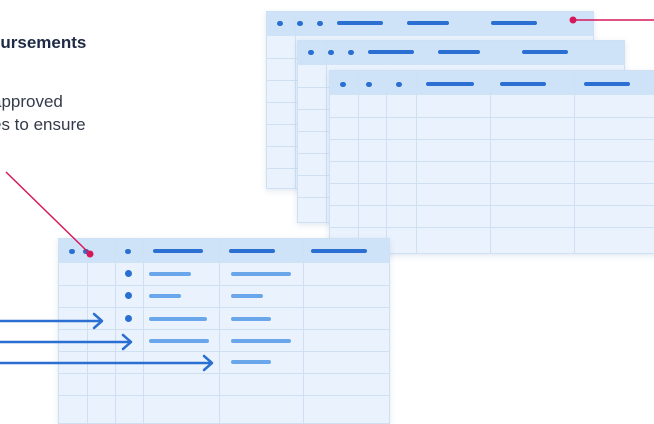 The image size is (654, 424). What do you see at coordinates (50, 215) in the screenshot?
I see `connector-line-left` at bounding box center [50, 215].